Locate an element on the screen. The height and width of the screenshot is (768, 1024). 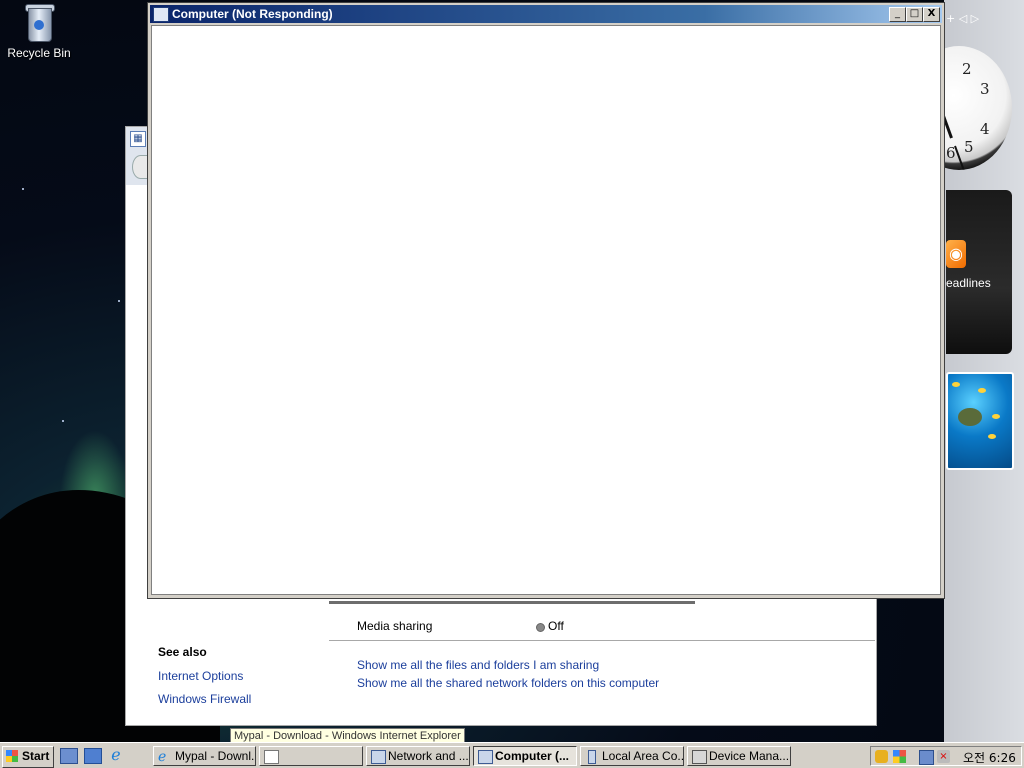
recycle-bin-icon is located at coordinates (39, 22).